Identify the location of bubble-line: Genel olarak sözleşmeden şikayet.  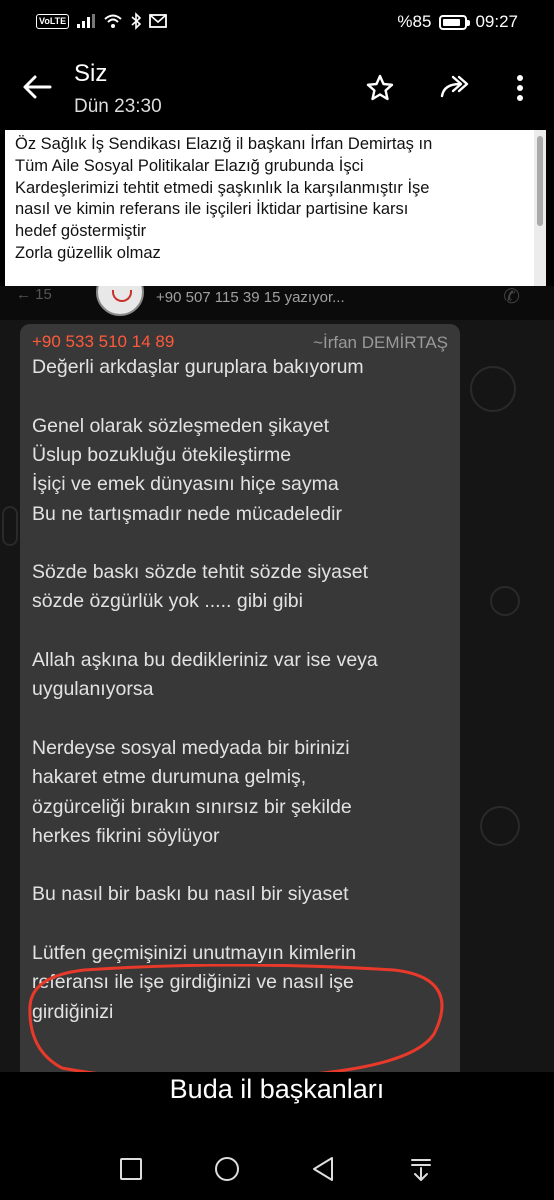
(180, 425).